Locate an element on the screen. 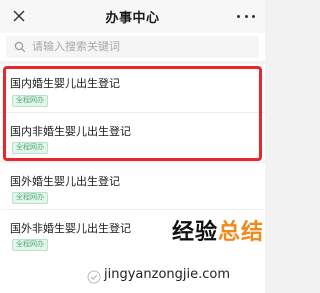  item-title: 国内非婚生婴儿出生登记 is located at coordinates (70, 132).